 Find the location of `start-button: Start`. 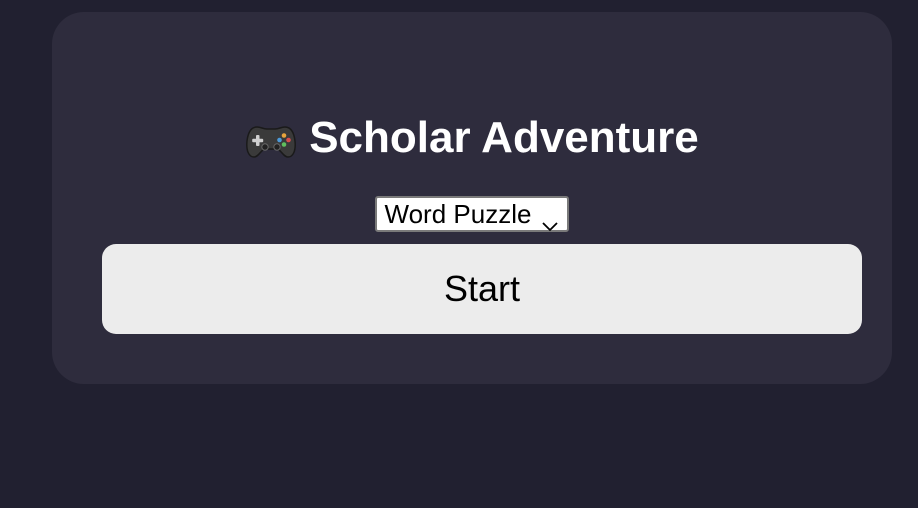

start-button: Start is located at coordinates (482, 289).